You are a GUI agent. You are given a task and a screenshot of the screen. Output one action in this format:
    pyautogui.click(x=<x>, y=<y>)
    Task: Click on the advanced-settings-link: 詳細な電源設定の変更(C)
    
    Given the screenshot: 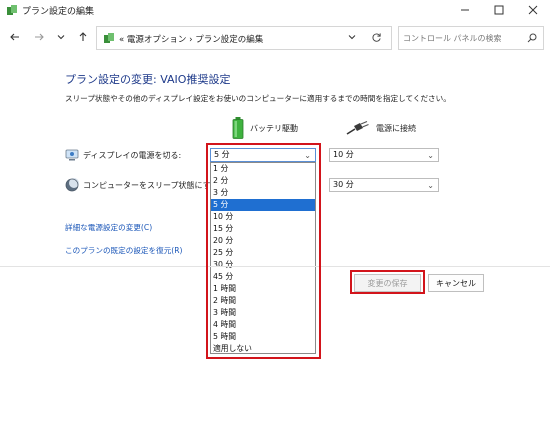 What is the action you would take?
    pyautogui.click(x=108, y=227)
    